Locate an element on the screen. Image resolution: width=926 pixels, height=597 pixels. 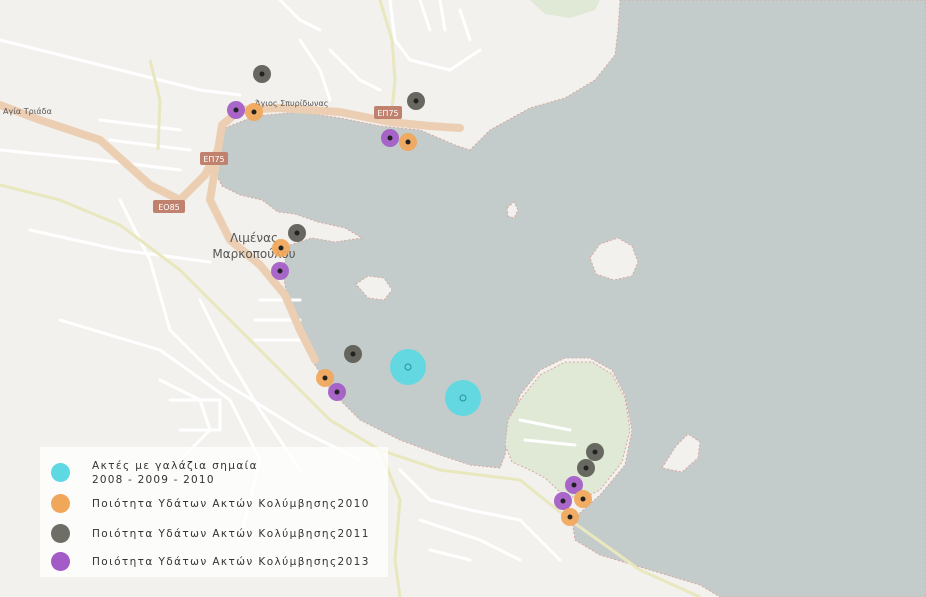
road-shield-eo85: ΕΟ85 is located at coordinates (169, 206).